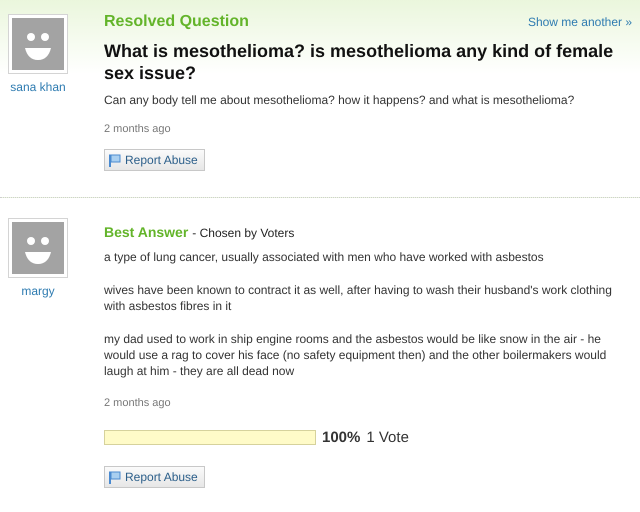  I want to click on vote-count: 1 Vote, so click(387, 437).